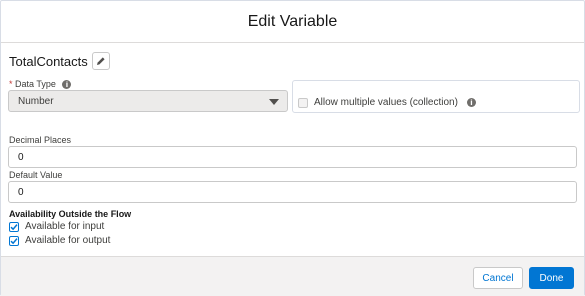 Image resolution: width=585 pixels, height=296 pixels. I want to click on decimal-places-label: Decimal Places, so click(40, 140).